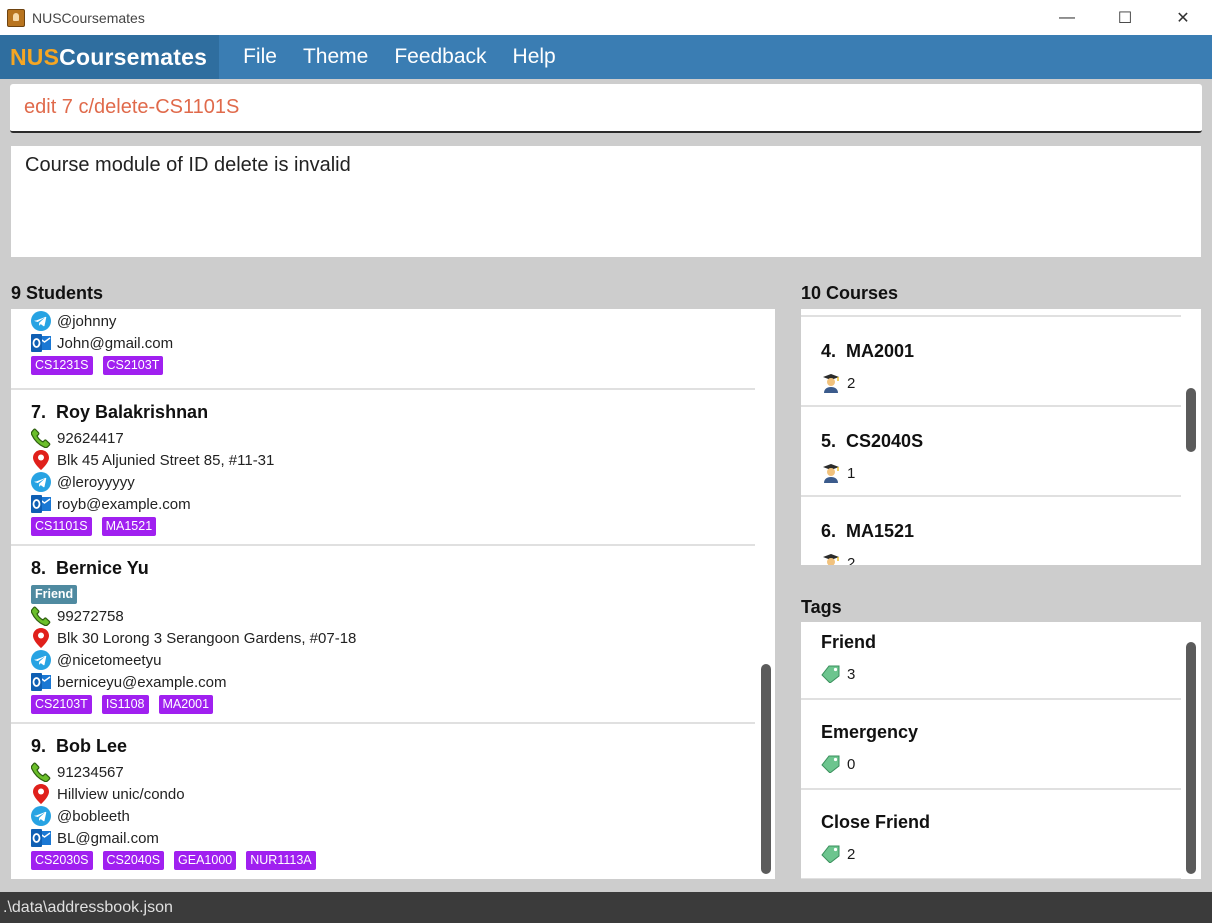  I want to click on data-file-path: .\data\addressbook.json, so click(88, 907).